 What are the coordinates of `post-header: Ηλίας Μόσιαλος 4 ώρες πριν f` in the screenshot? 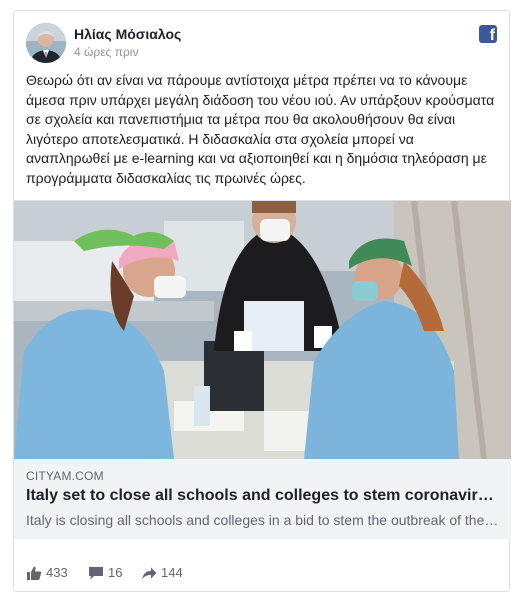 It's located at (261, 43).